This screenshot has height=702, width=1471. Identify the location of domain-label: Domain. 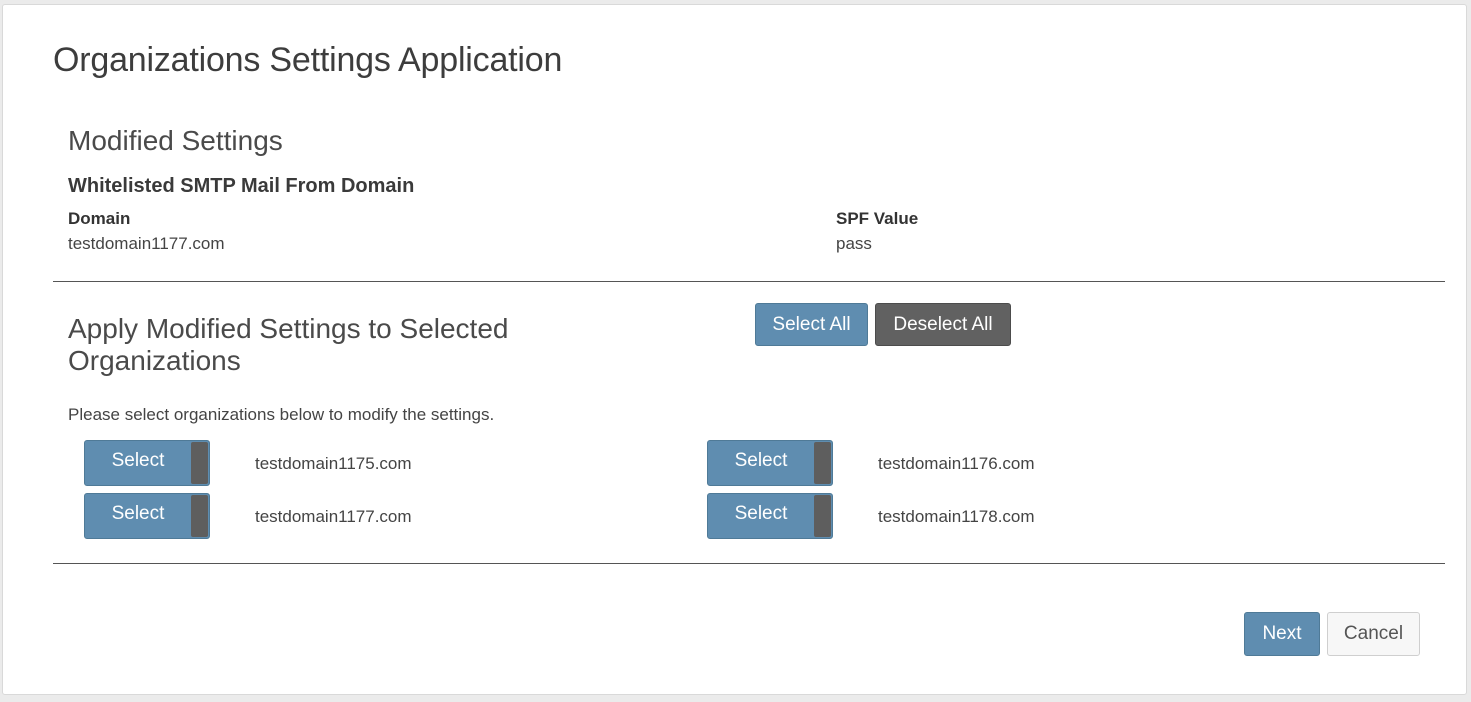
(99, 218).